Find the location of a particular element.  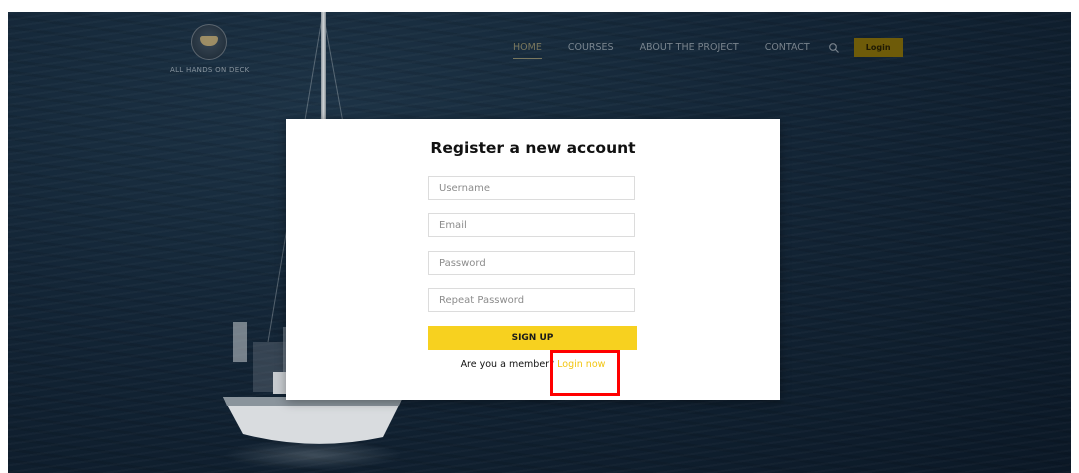

water-reflection is located at coordinates (313, 455).